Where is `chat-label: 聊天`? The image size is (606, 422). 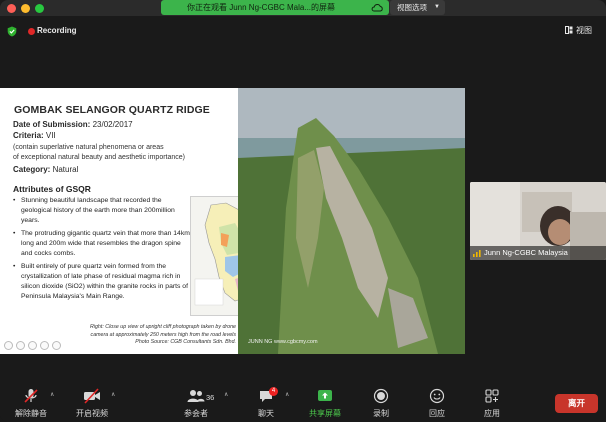 chat-label: 聊天 is located at coordinates (266, 413).